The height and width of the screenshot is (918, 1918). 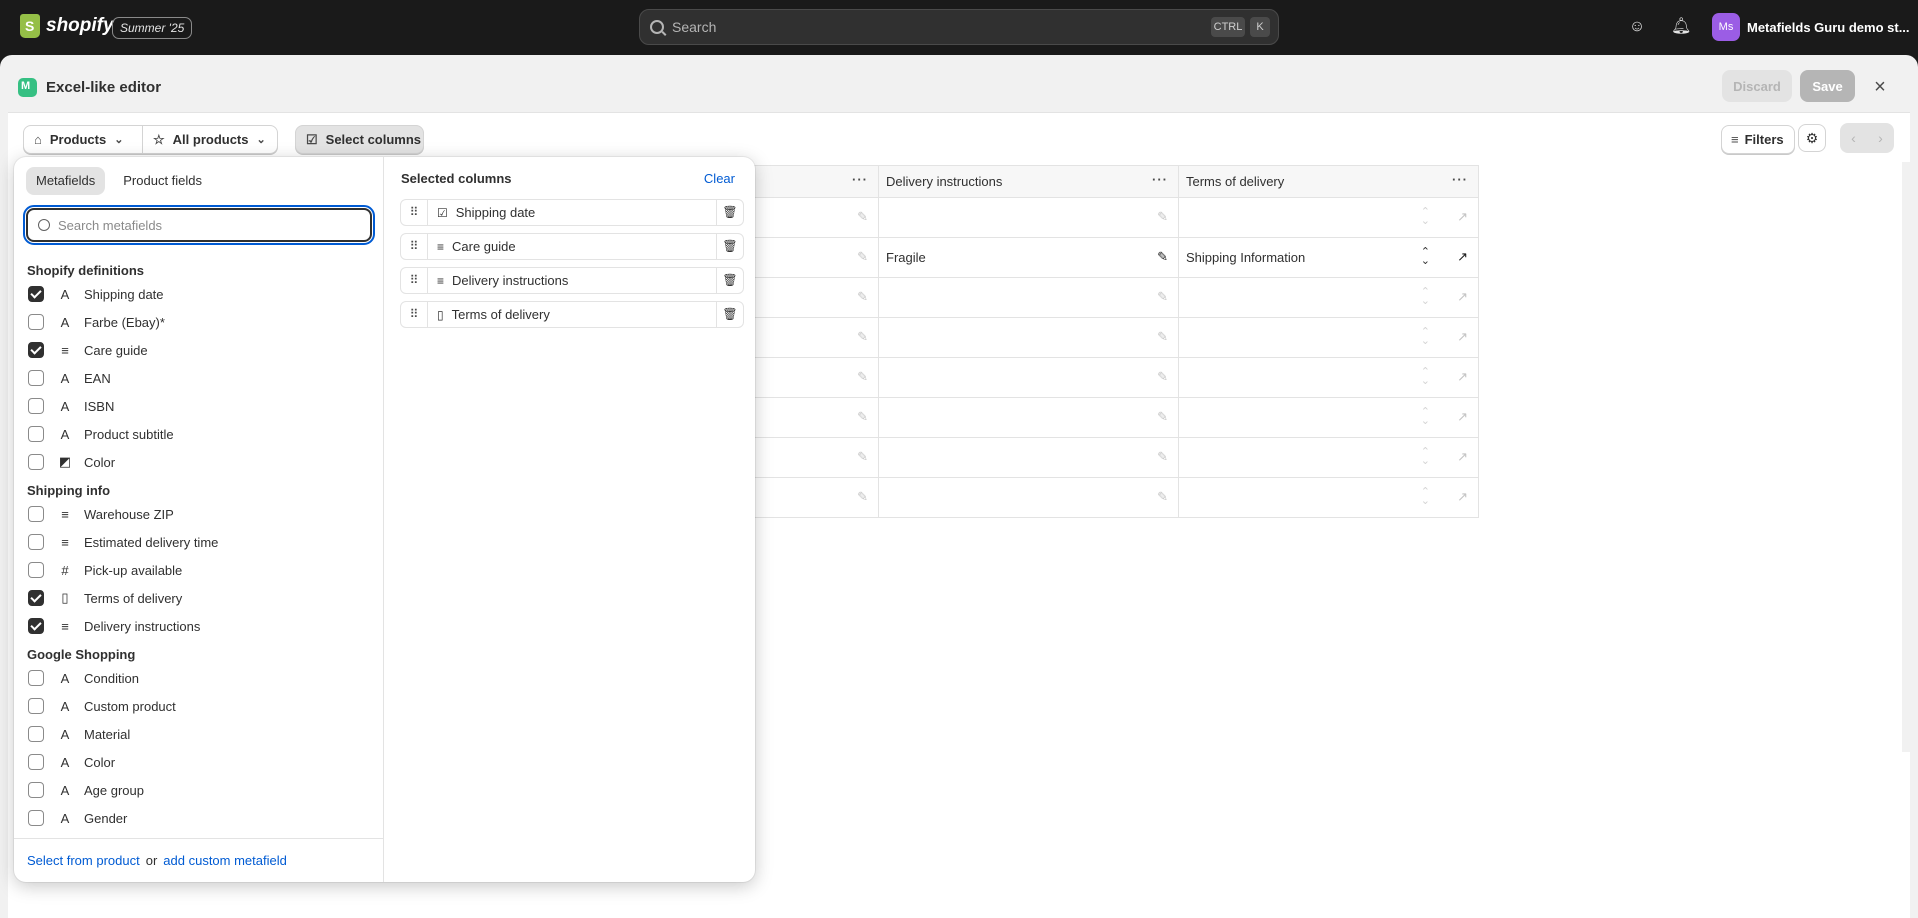 What do you see at coordinates (1028, 181) in the screenshot?
I see `column-header-delivery: Delivery instructions ···` at bounding box center [1028, 181].